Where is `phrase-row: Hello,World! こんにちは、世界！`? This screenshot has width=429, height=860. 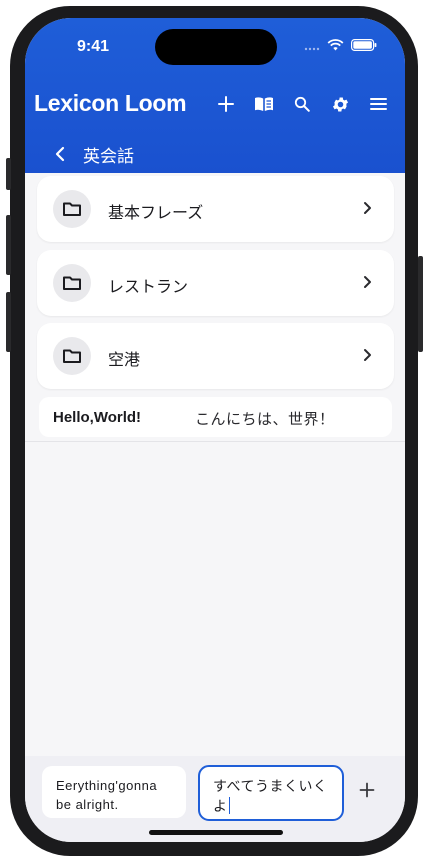 phrase-row: Hello,World! こんにちは、世界！ is located at coordinates (215, 417).